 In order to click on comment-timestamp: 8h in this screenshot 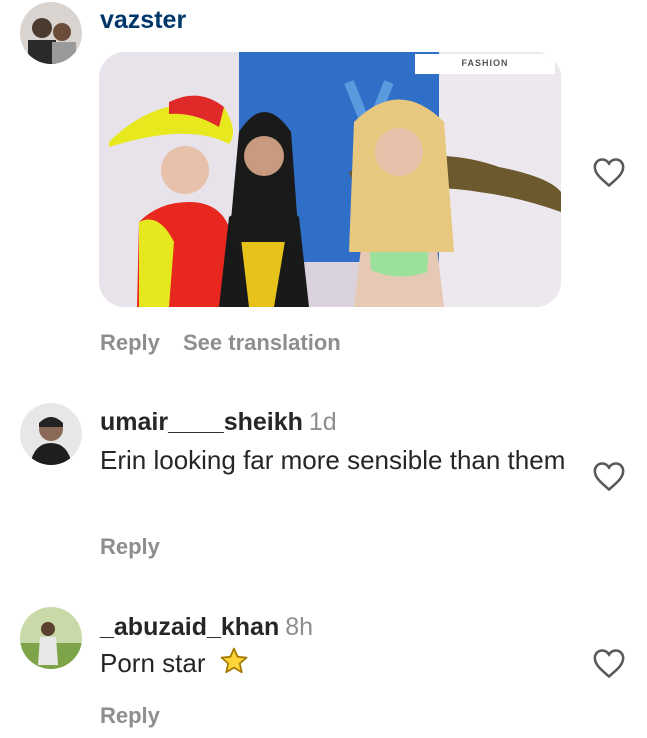, I will do `click(299, 627)`.